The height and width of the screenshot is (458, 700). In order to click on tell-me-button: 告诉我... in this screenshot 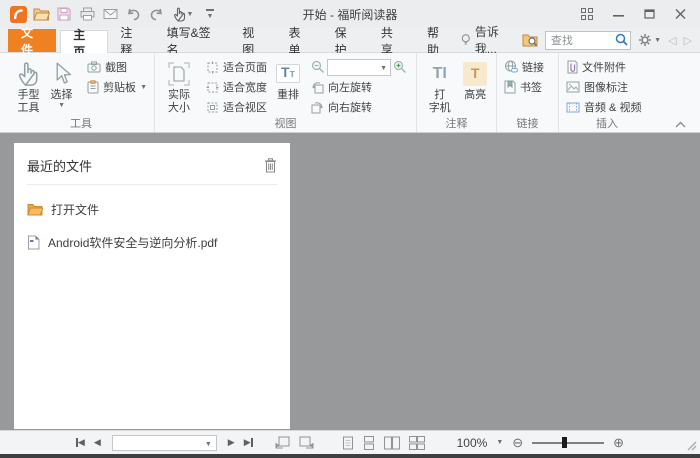, I will do `click(488, 40)`.